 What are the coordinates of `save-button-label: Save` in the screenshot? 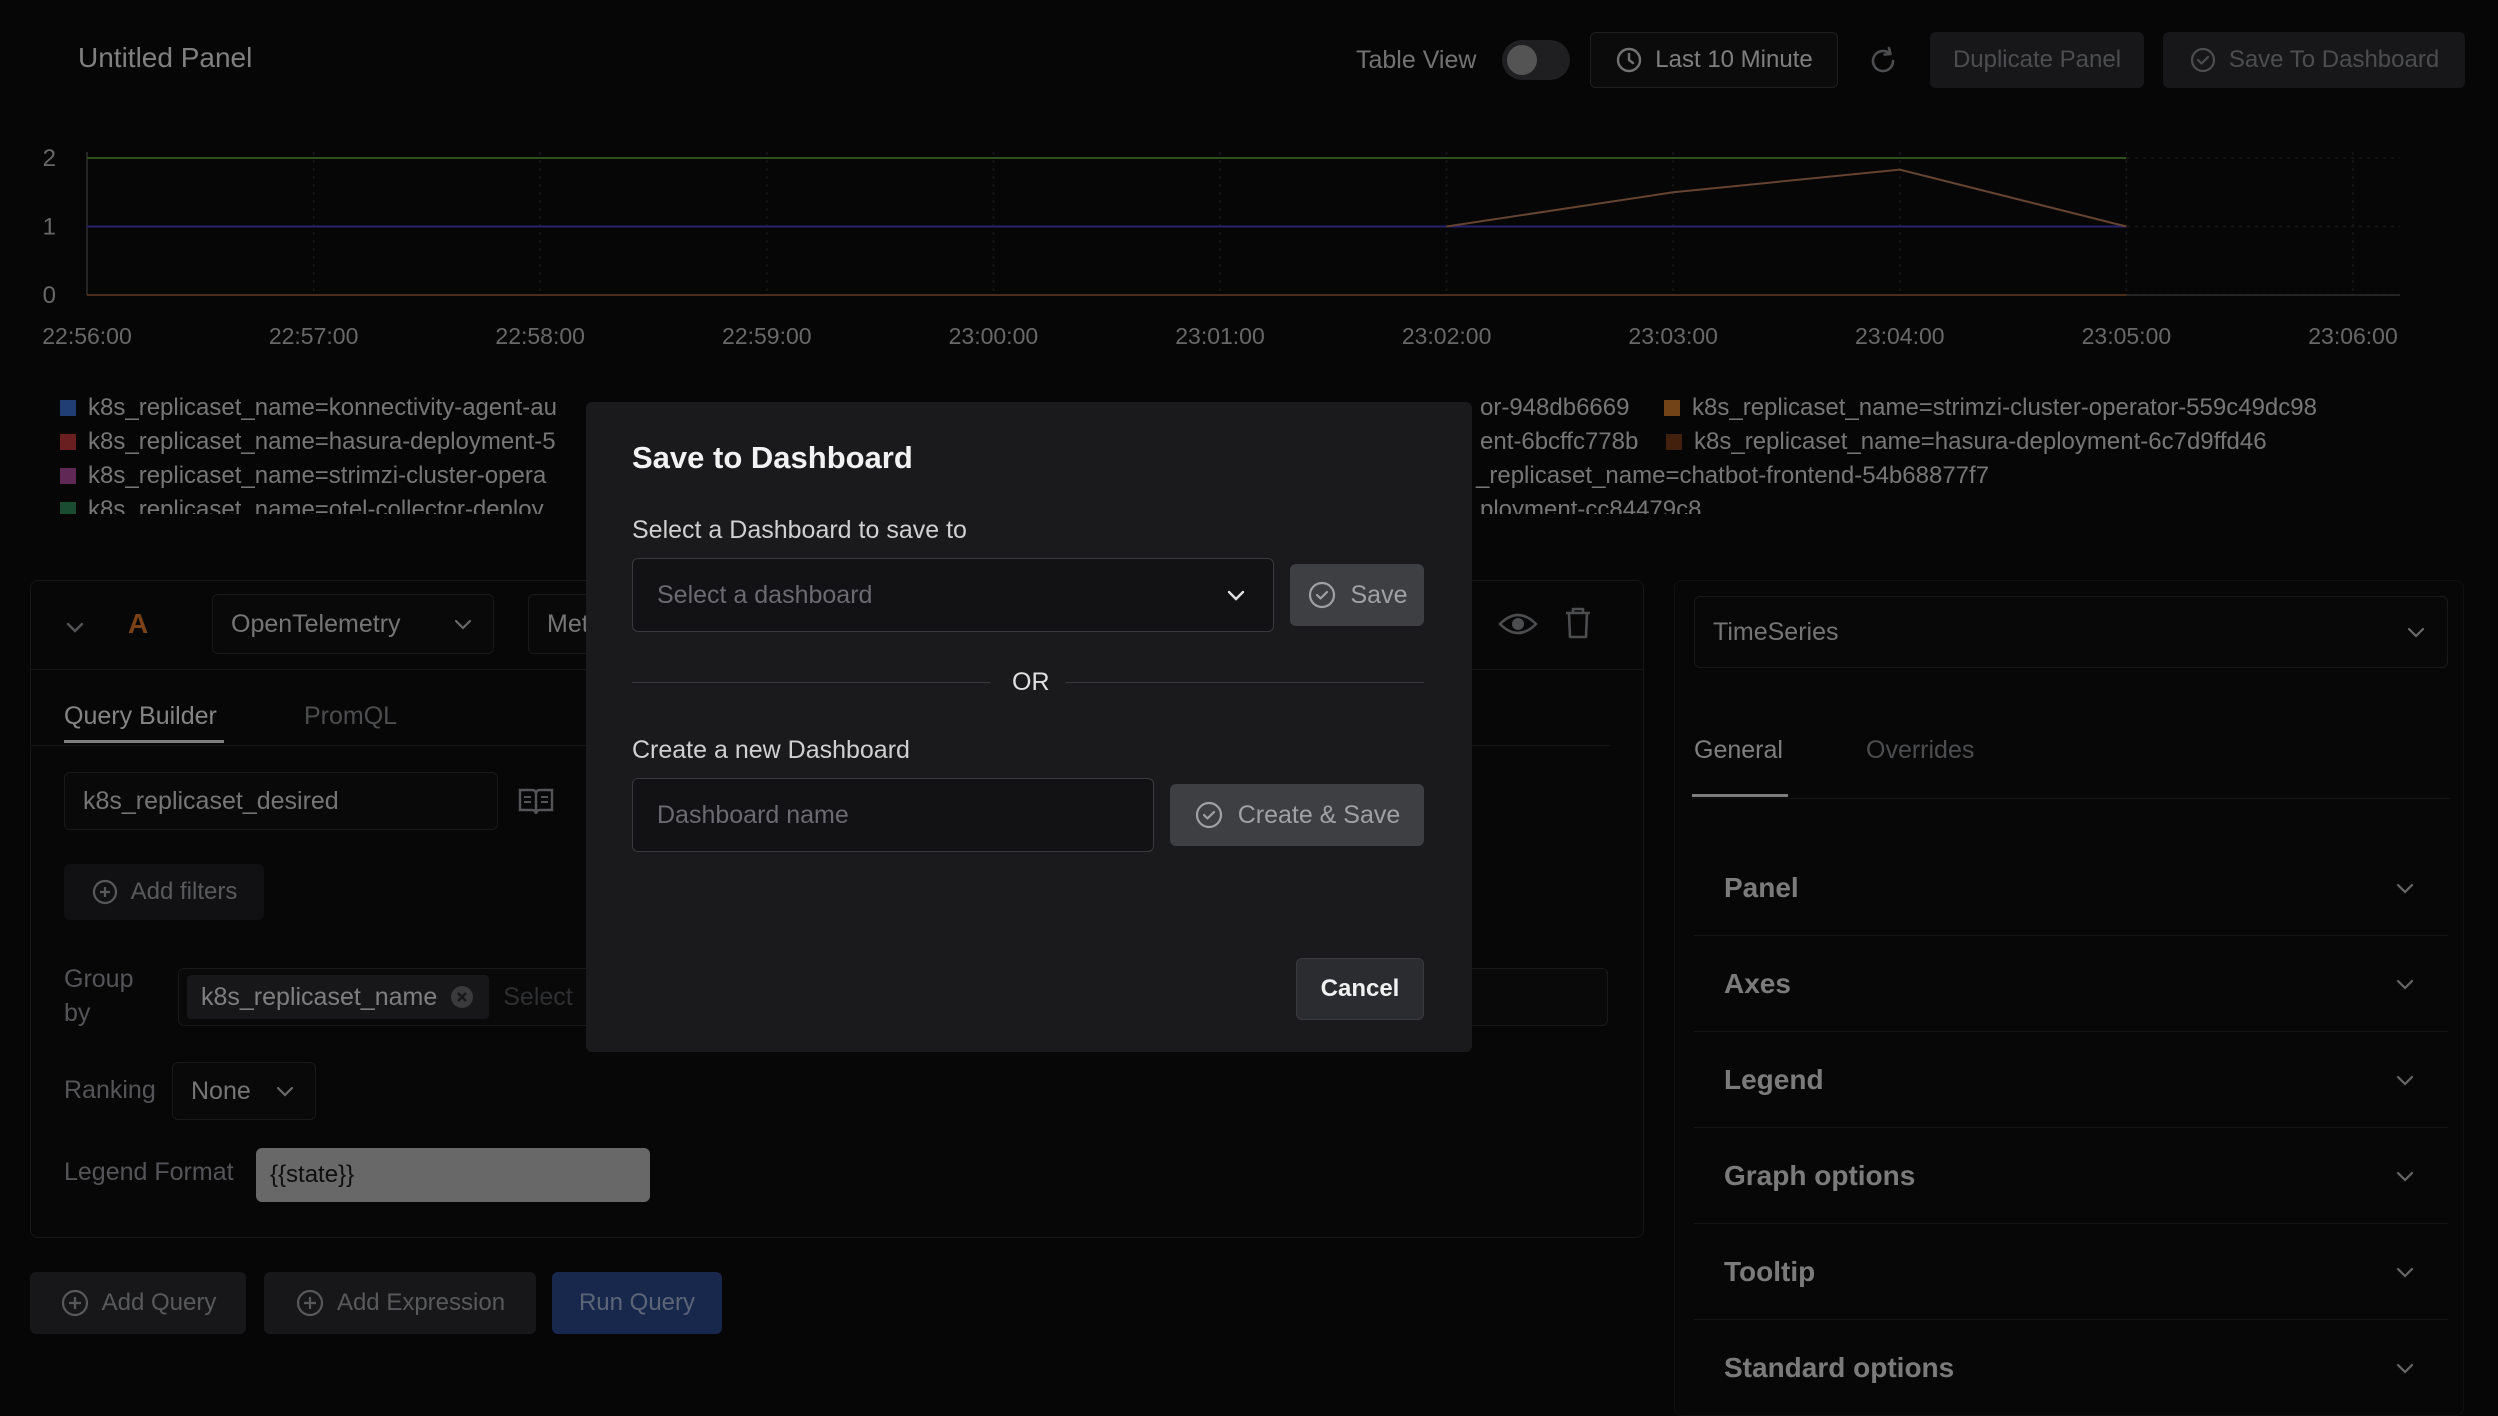 It's located at (1379, 594).